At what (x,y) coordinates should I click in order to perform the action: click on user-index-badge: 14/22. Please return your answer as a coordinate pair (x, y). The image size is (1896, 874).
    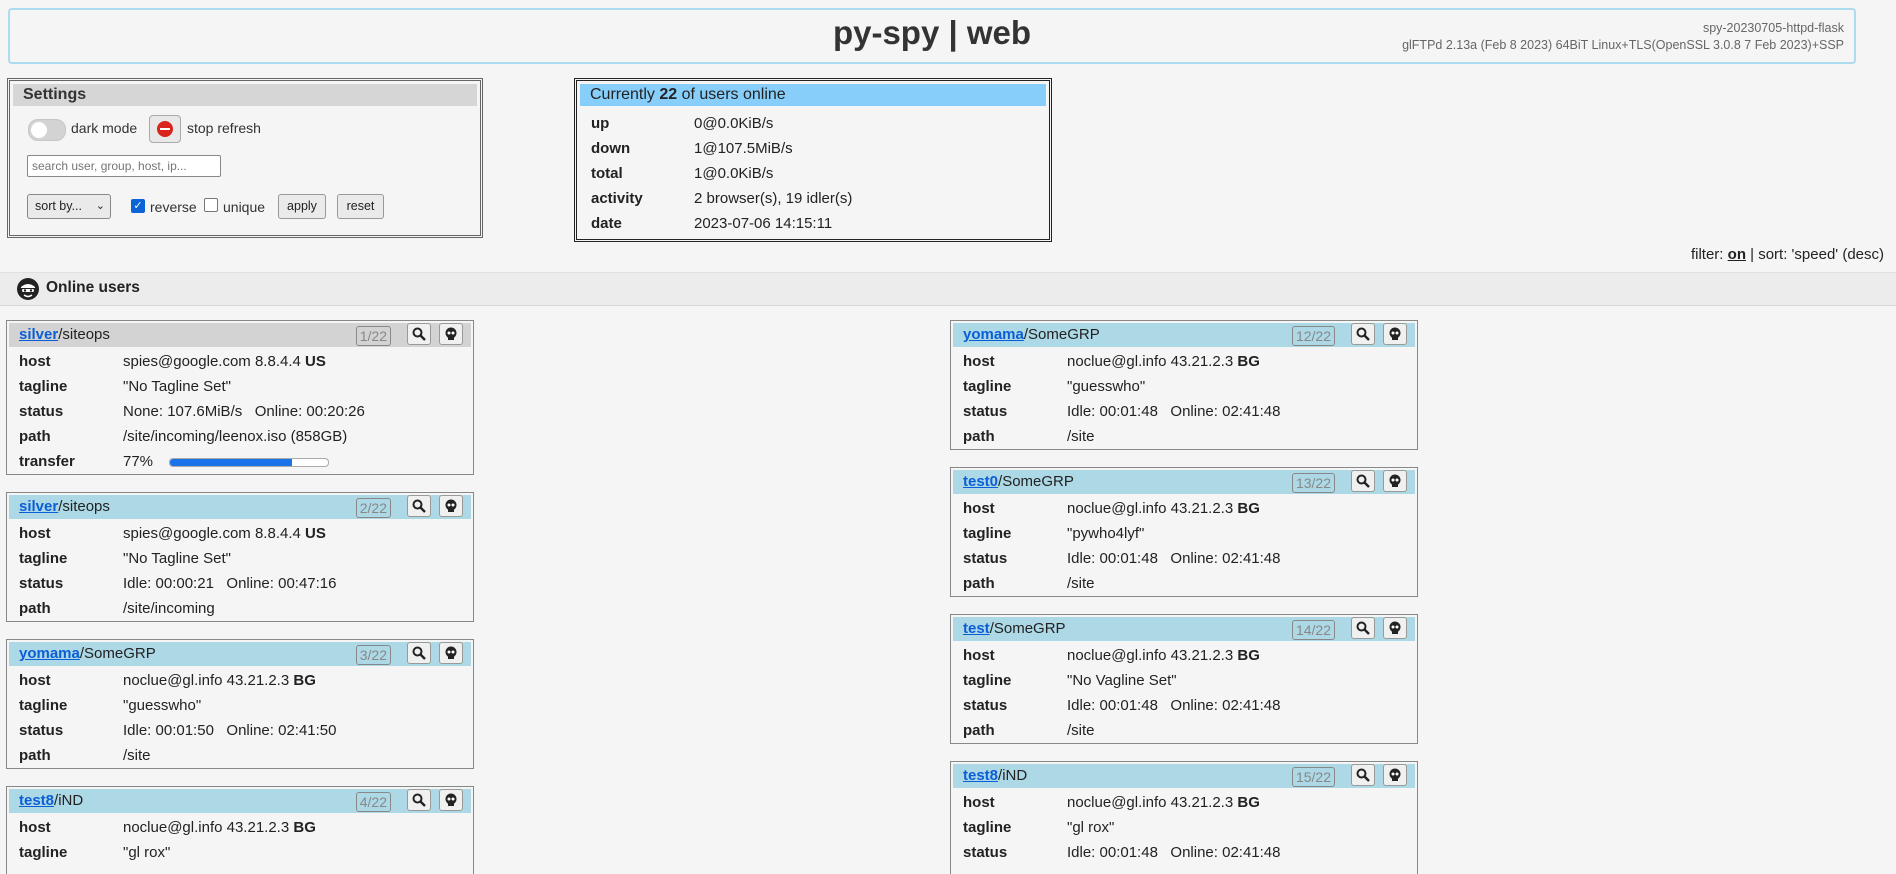
    Looking at the image, I should click on (1313, 630).